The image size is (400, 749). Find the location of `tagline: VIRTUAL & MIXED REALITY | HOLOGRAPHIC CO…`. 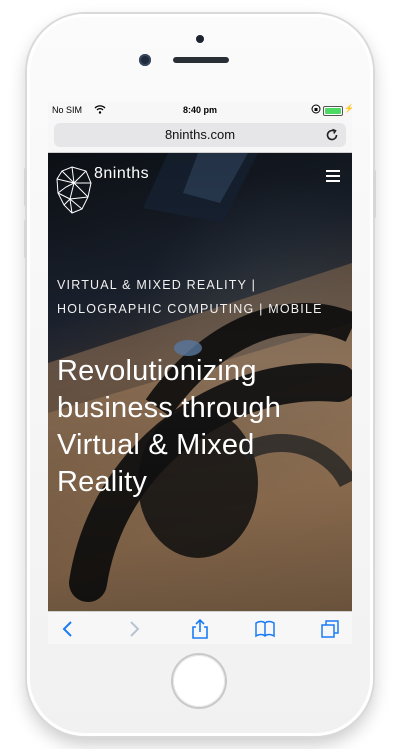

tagline: VIRTUAL & MIXED REALITY | HOLOGRAPHIC CO… is located at coordinates (202, 297).